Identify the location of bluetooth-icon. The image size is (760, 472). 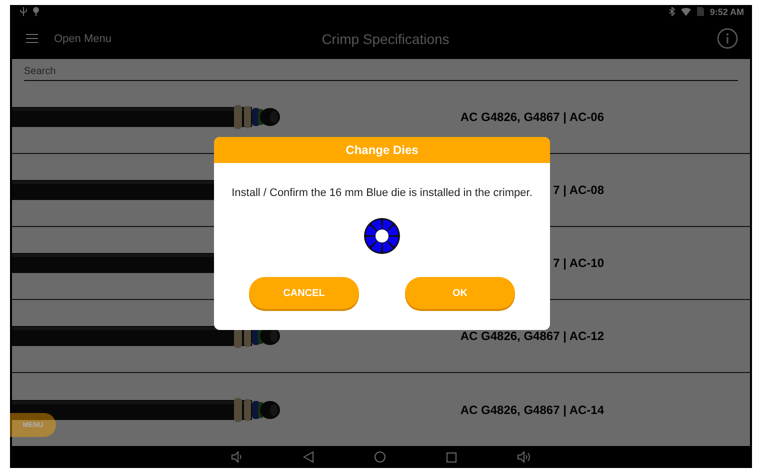
(671, 11).